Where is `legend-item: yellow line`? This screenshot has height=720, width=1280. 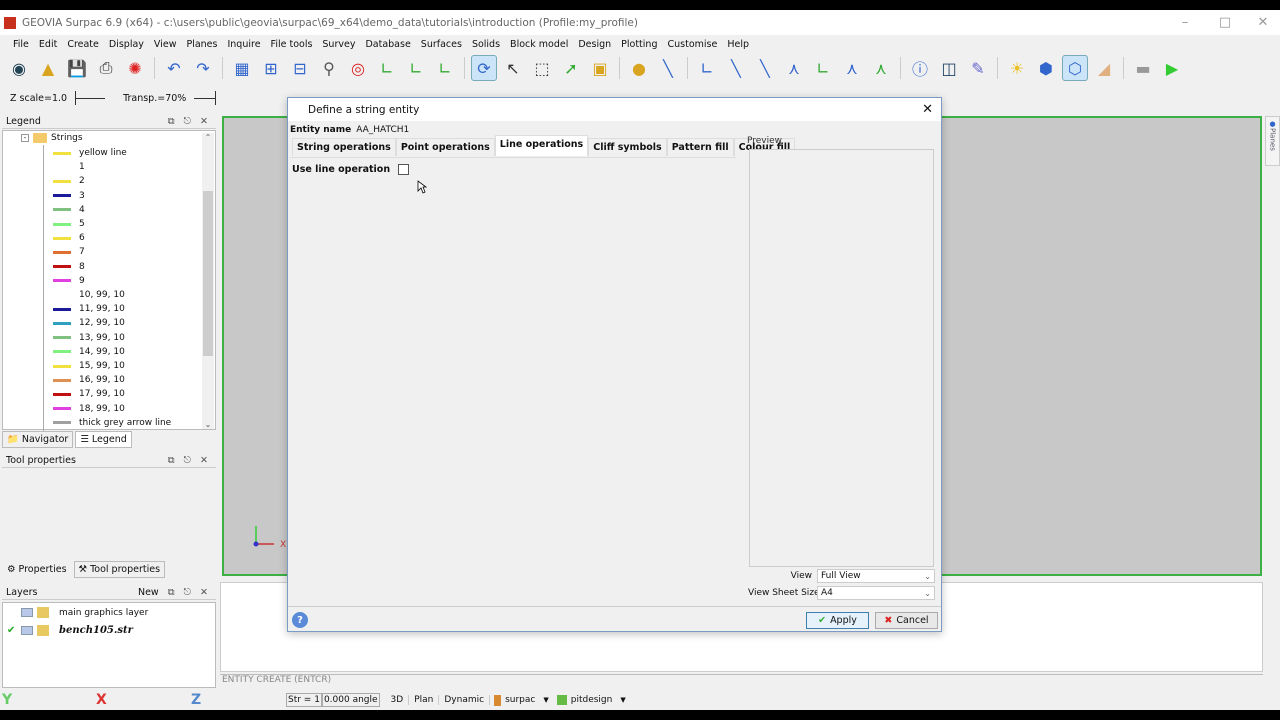 legend-item: yellow line is located at coordinates (85, 153).